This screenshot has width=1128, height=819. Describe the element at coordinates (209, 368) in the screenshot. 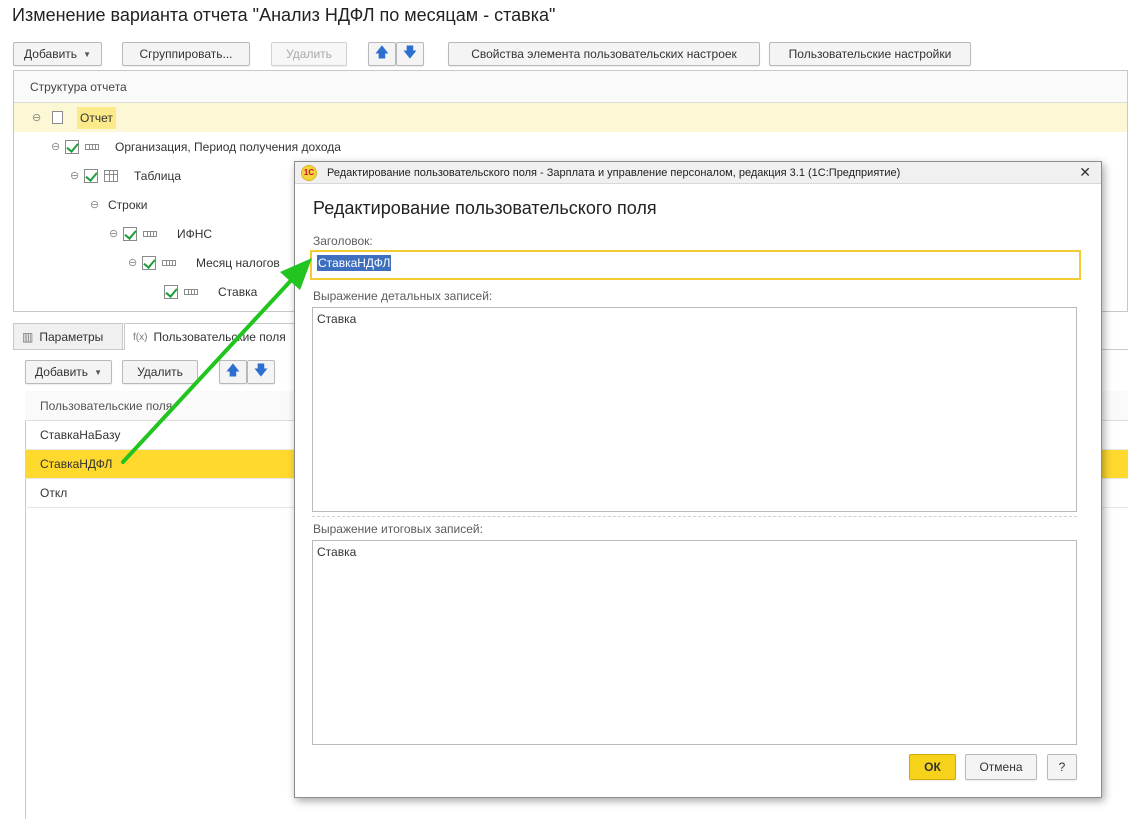

I see `arrow-shaft` at that location.